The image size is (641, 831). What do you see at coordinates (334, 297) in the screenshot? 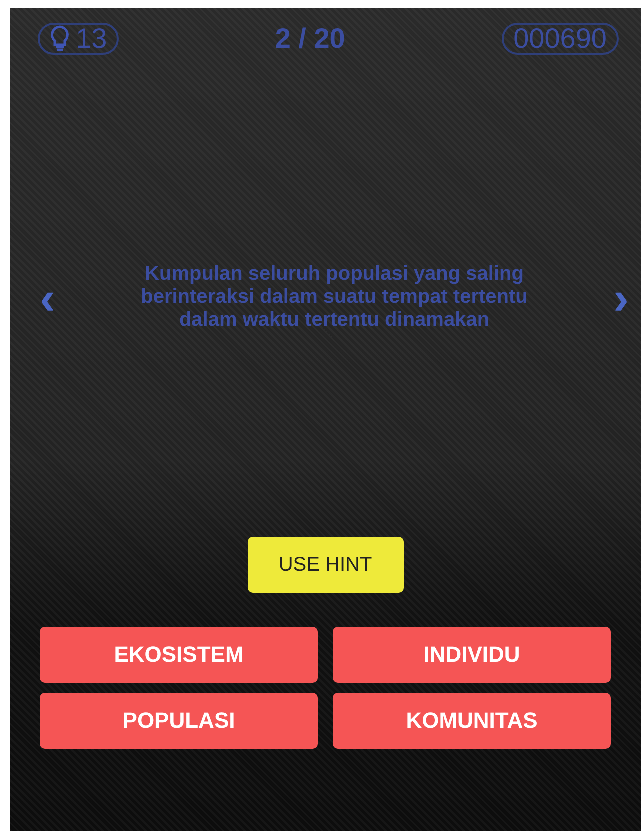
I see `question-text: Kumpulan seluruh populasi yang saling berinteraksi dalam suatu tempat tertentu dalam waktu tertentu dinamakan` at bounding box center [334, 297].